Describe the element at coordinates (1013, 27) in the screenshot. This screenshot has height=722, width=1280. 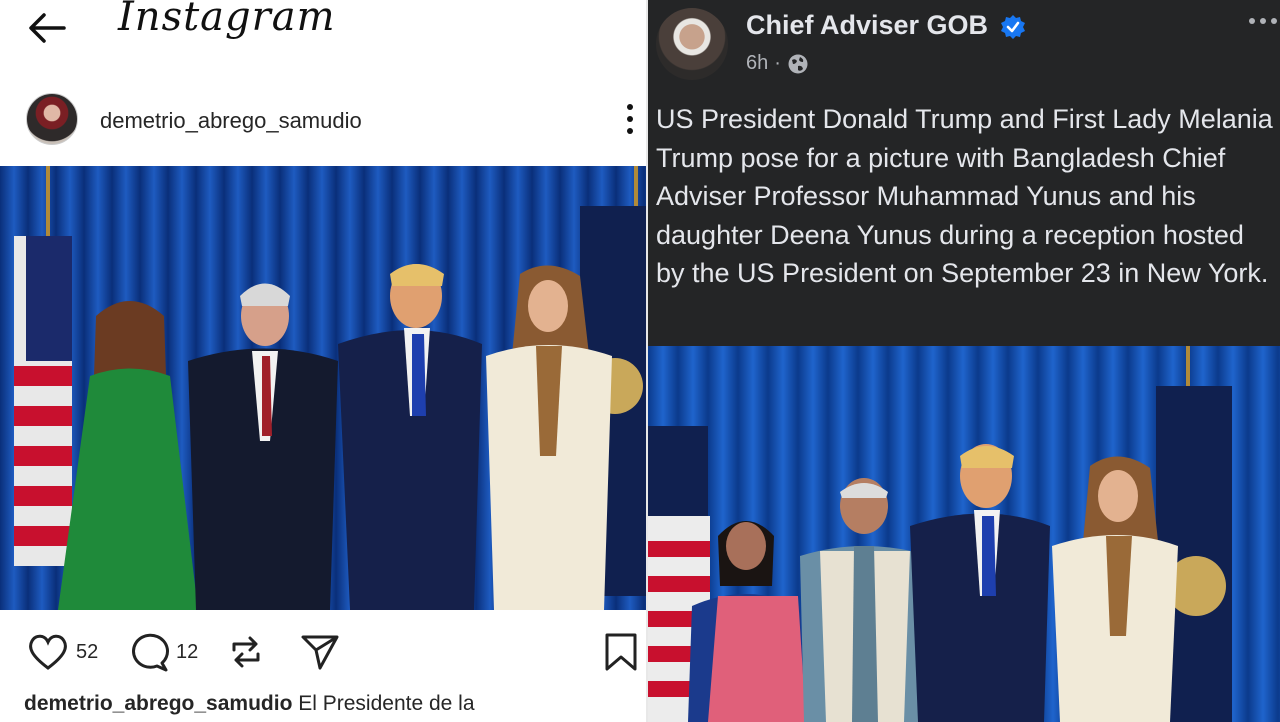
I see `verified-icon` at that location.